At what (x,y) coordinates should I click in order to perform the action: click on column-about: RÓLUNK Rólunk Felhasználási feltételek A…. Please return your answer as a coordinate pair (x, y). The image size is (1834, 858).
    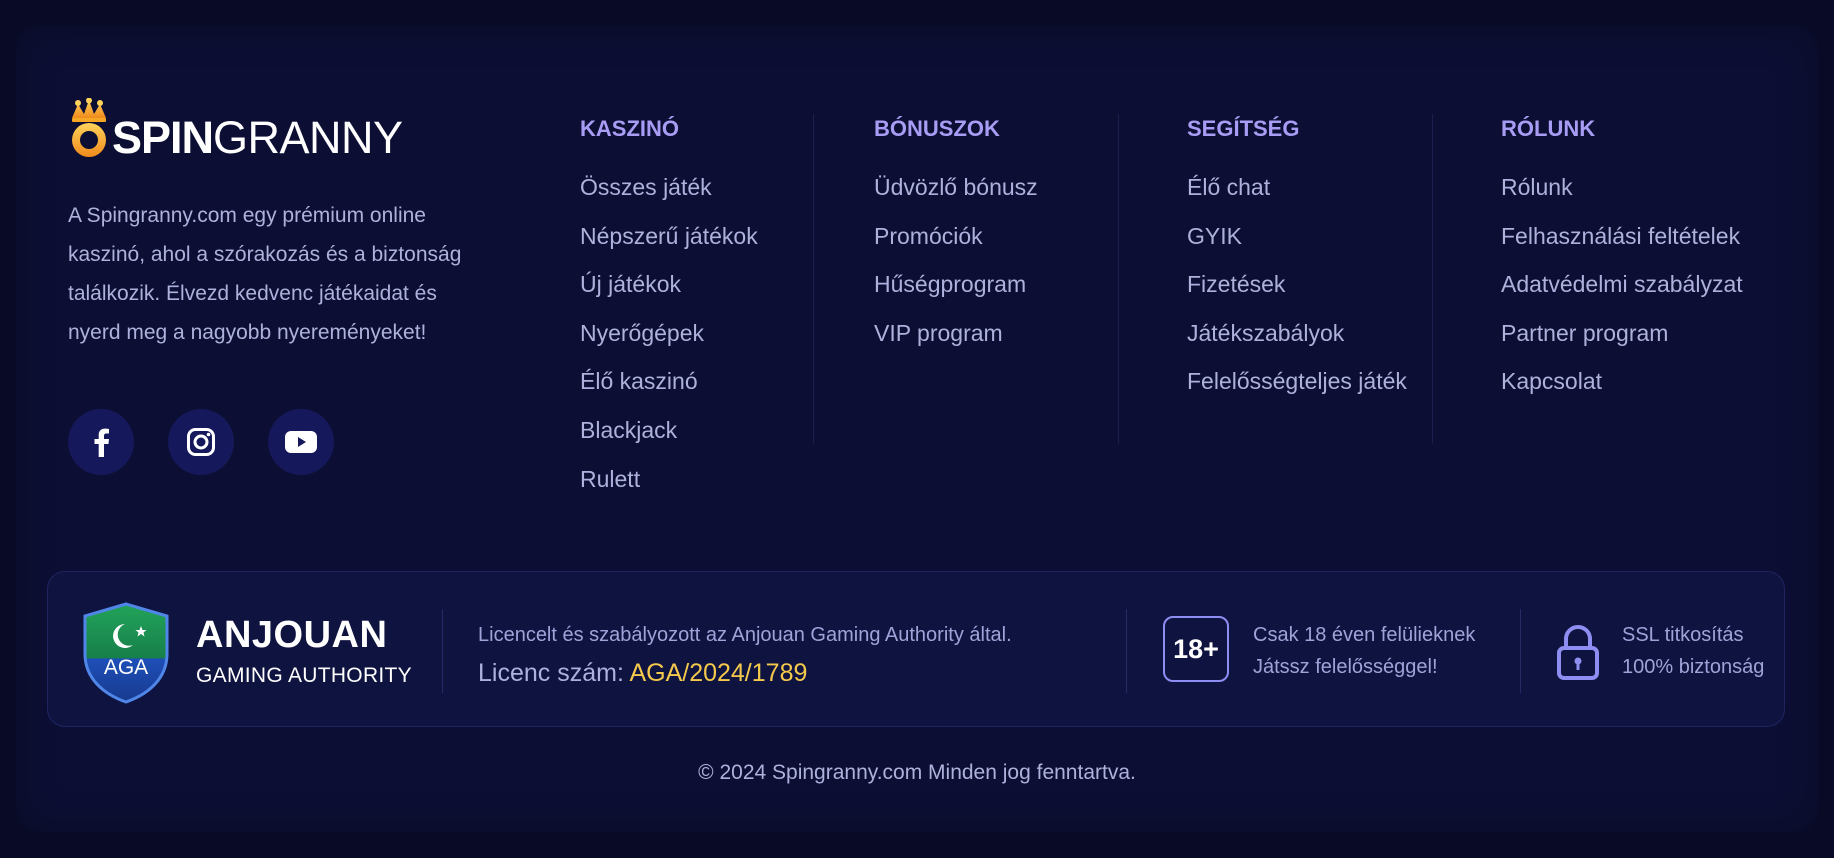
    Looking at the image, I should click on (1622, 258).